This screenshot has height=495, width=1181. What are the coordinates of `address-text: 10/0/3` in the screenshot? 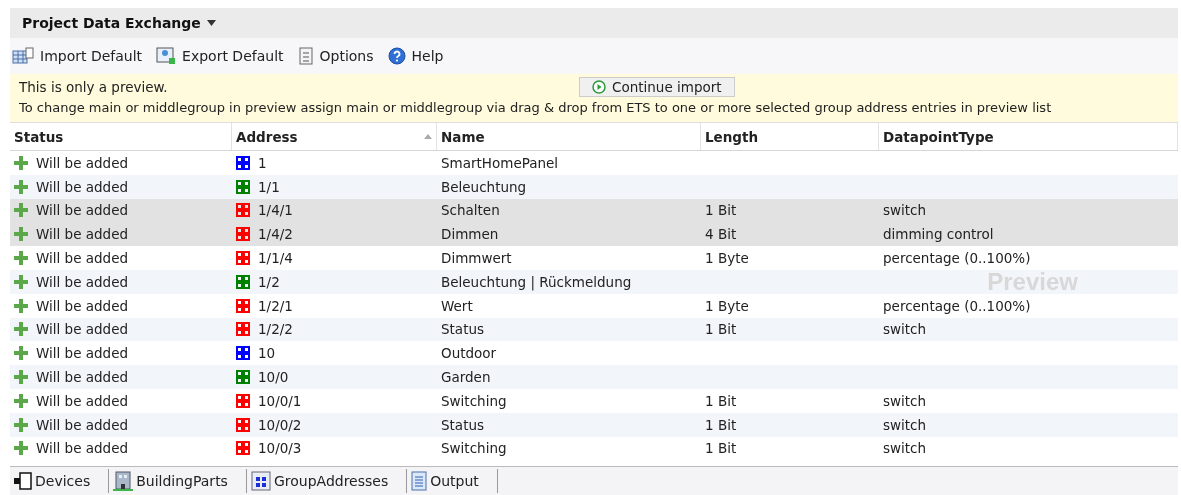 It's located at (280, 448).